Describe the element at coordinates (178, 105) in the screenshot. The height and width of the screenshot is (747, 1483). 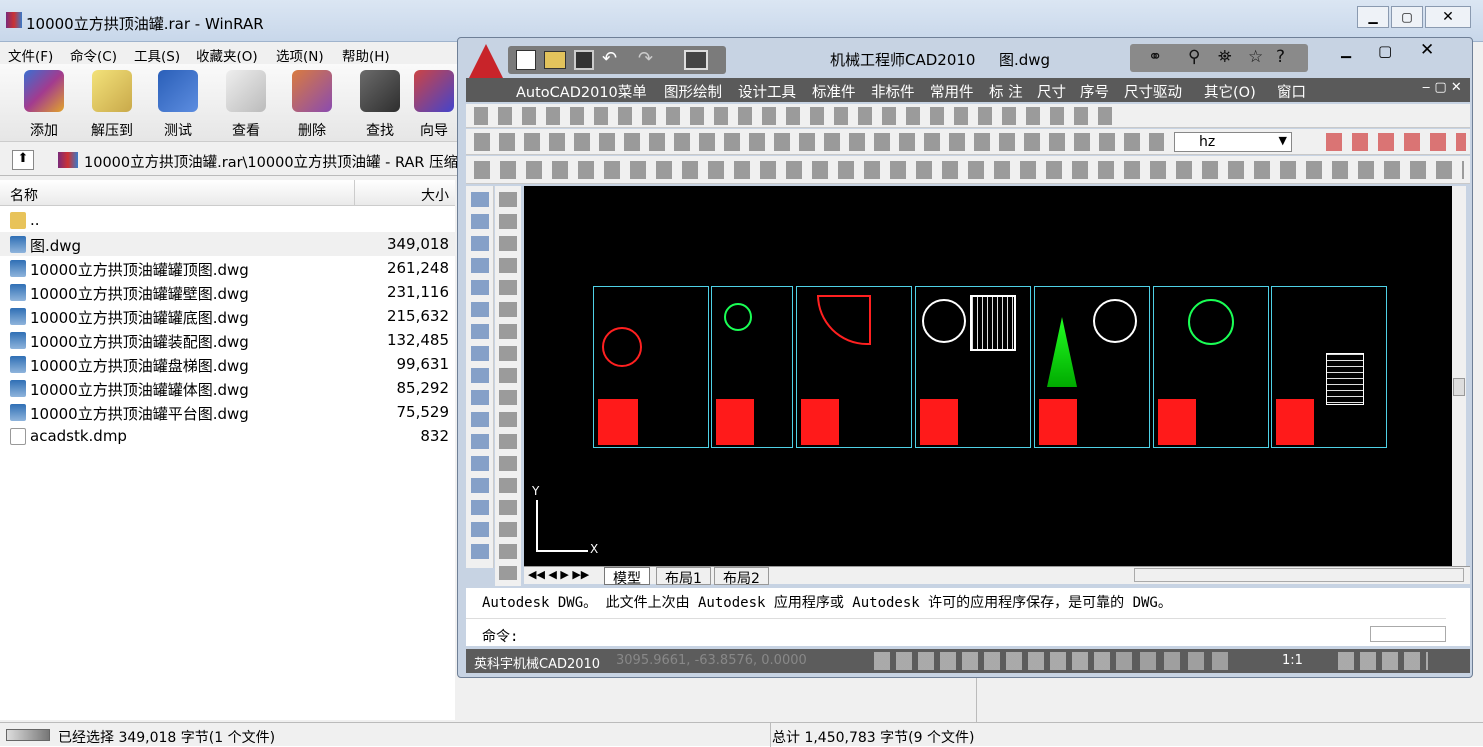
I see `test-button: 测试` at that location.